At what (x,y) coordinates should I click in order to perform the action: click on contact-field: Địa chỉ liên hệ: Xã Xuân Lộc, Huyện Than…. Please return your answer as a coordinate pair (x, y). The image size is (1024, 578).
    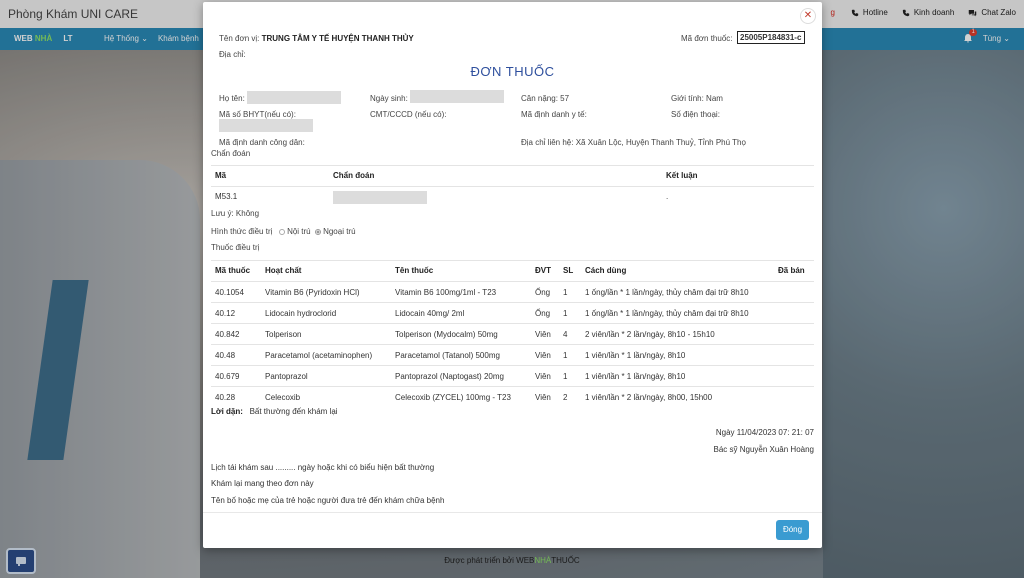
    Looking at the image, I should click on (633, 142).